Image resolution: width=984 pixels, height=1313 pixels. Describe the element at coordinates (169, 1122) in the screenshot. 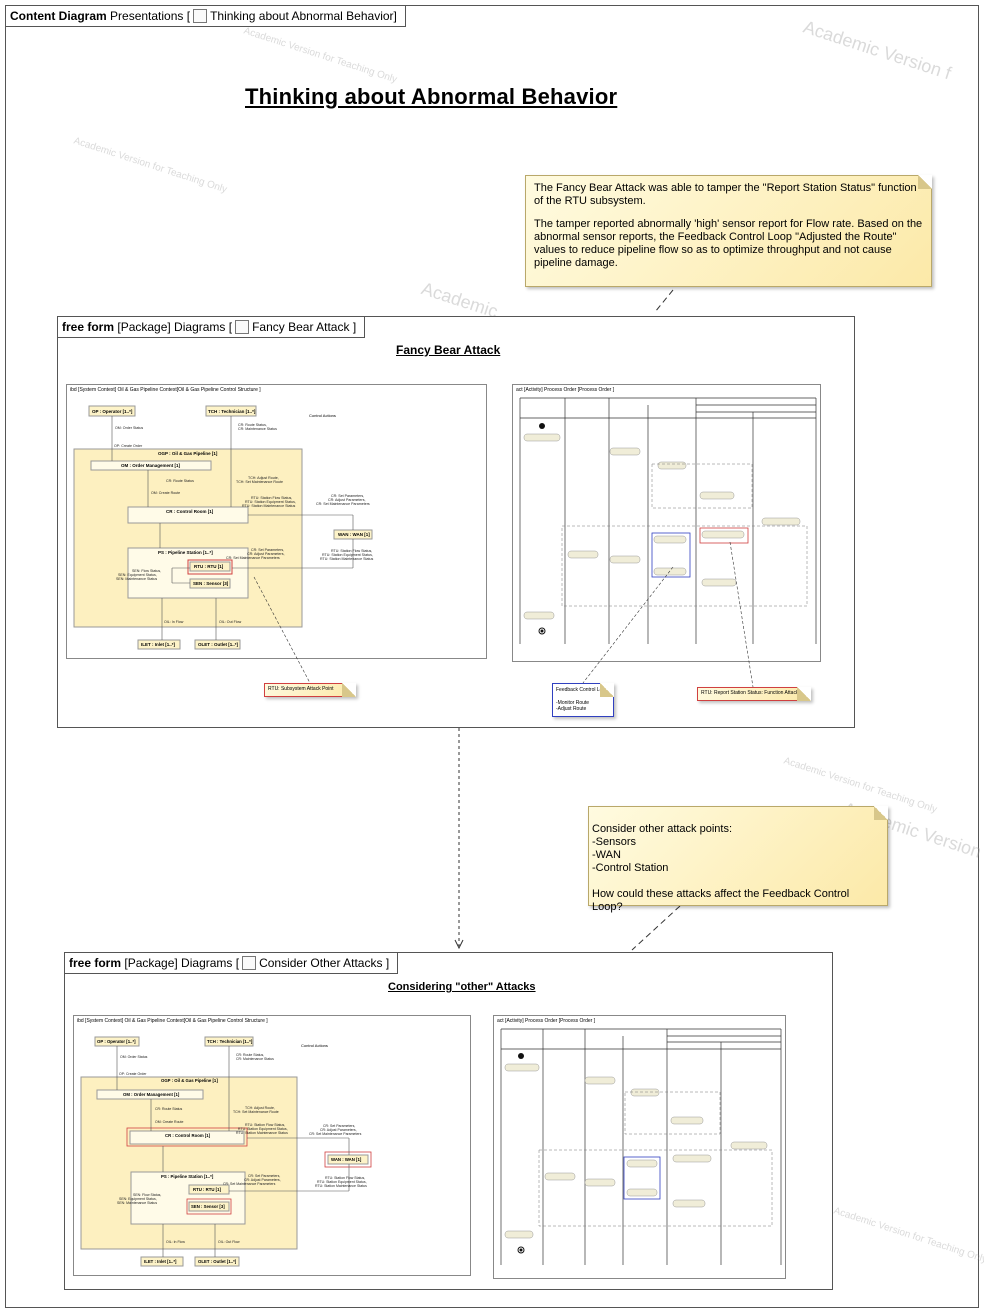

I see `svg-text: OM: Create Route` at that location.